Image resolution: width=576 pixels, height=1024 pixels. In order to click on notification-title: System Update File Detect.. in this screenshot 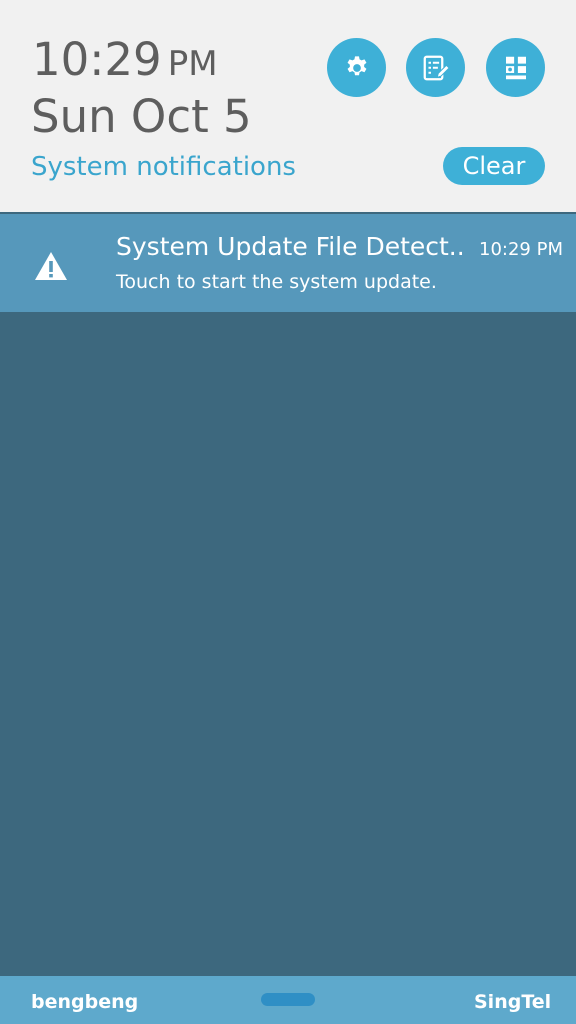, I will do `click(290, 246)`.